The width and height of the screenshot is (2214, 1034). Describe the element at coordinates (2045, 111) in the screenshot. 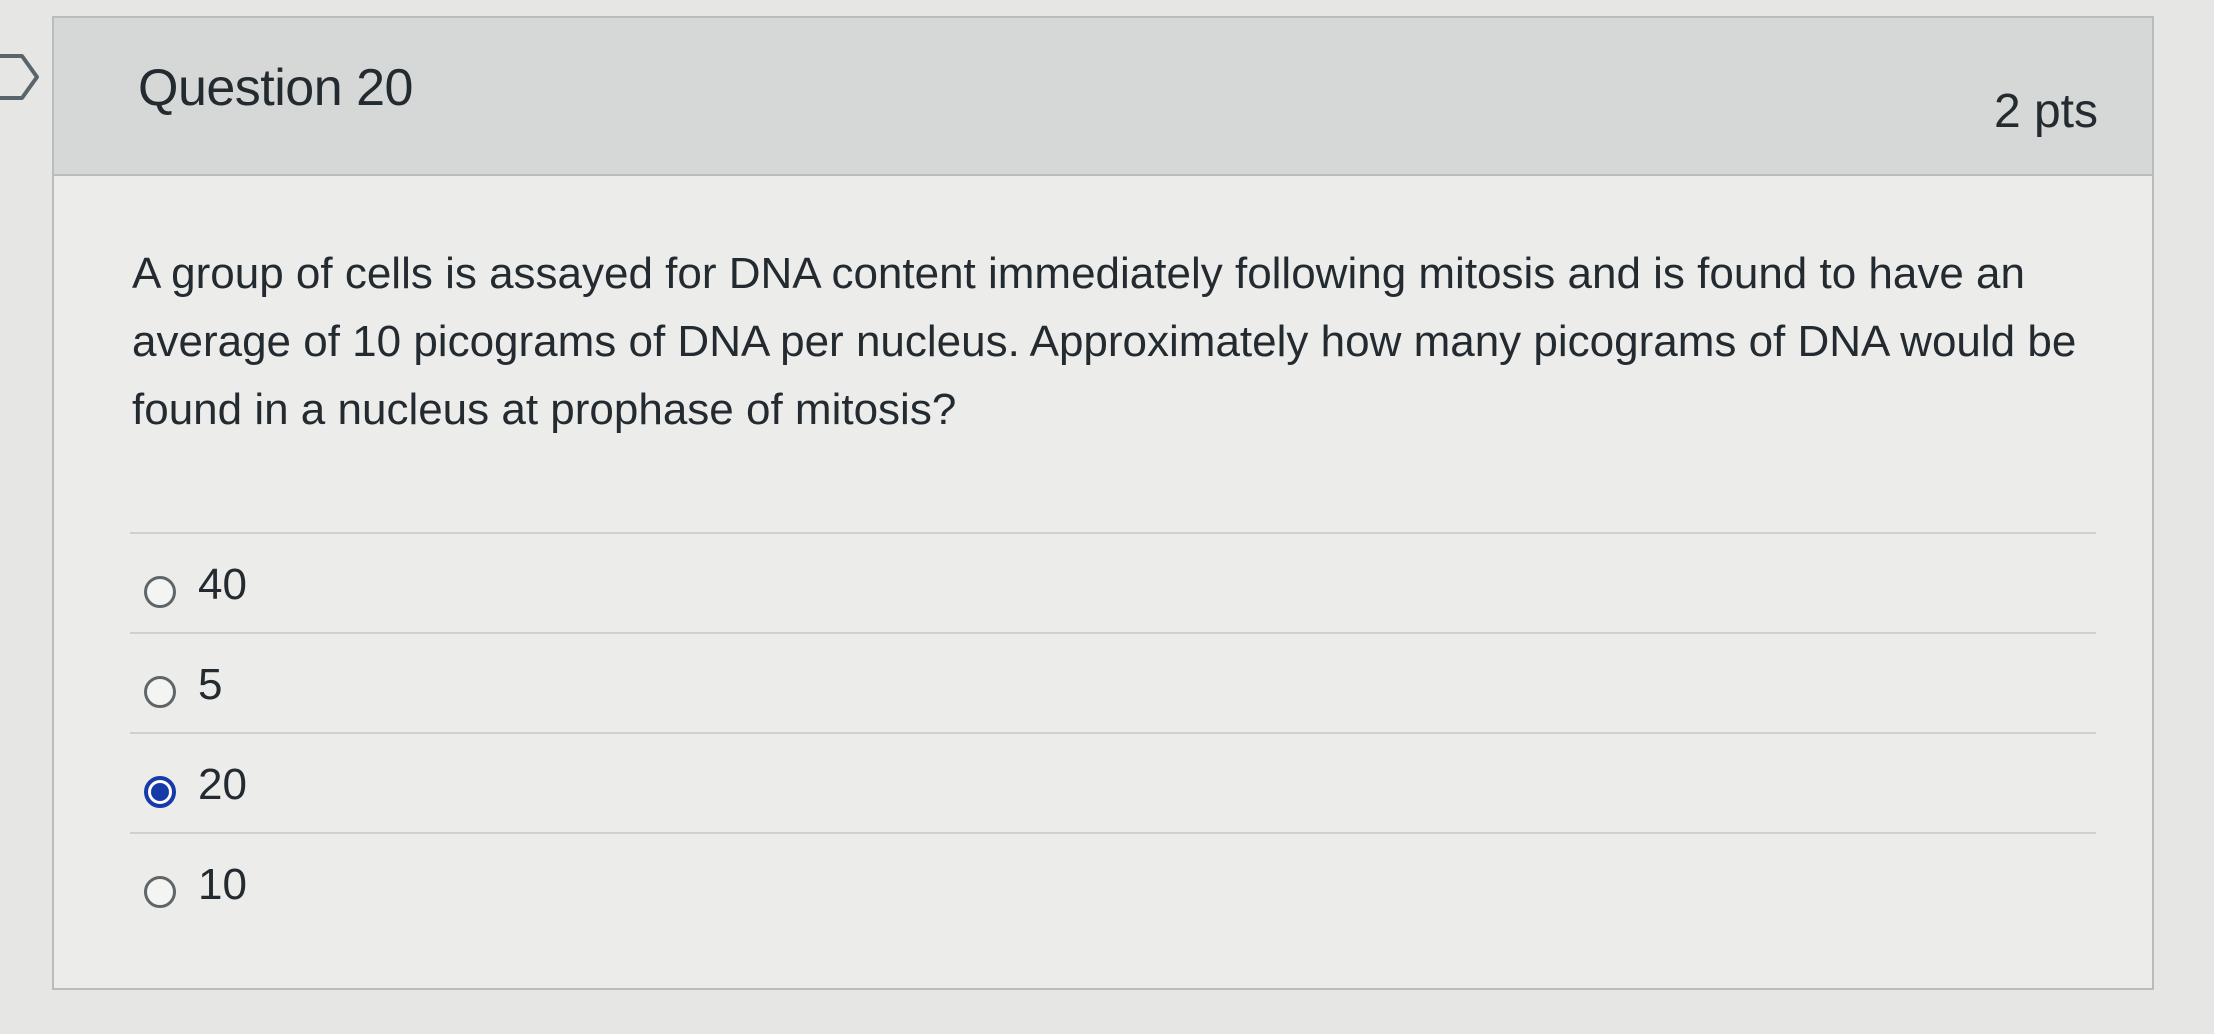

I see `question-points: 2 pts` at that location.